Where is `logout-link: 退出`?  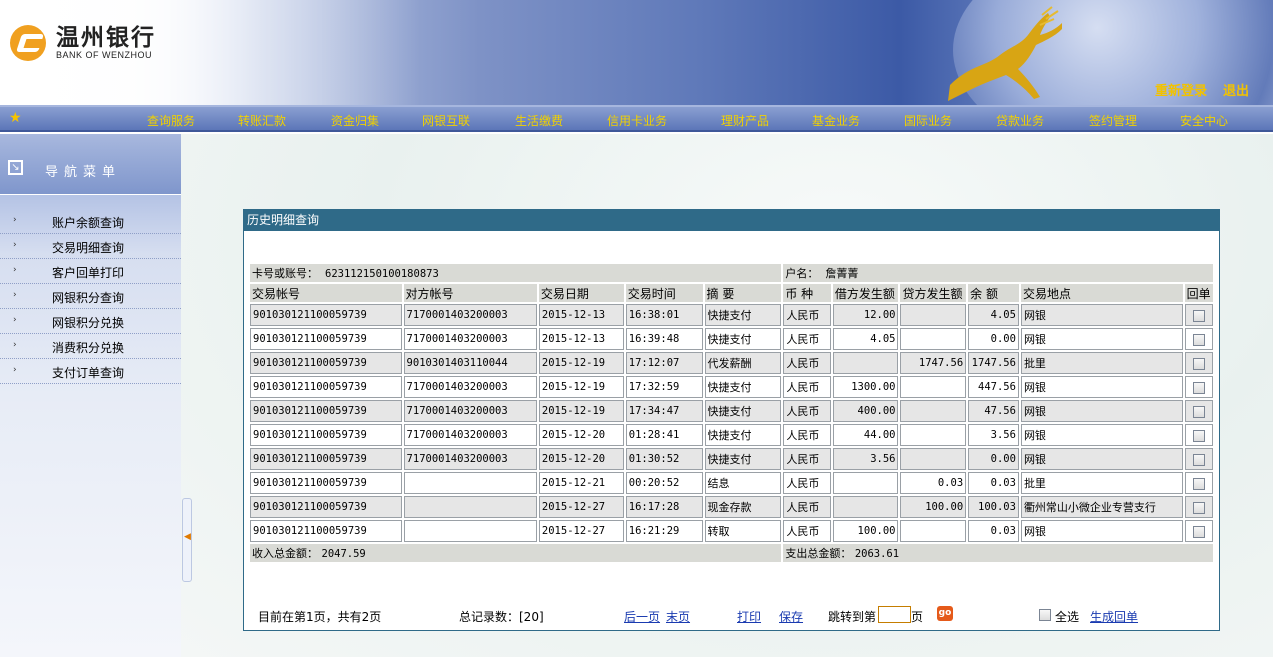
logout-link: 退出 is located at coordinates (1236, 89).